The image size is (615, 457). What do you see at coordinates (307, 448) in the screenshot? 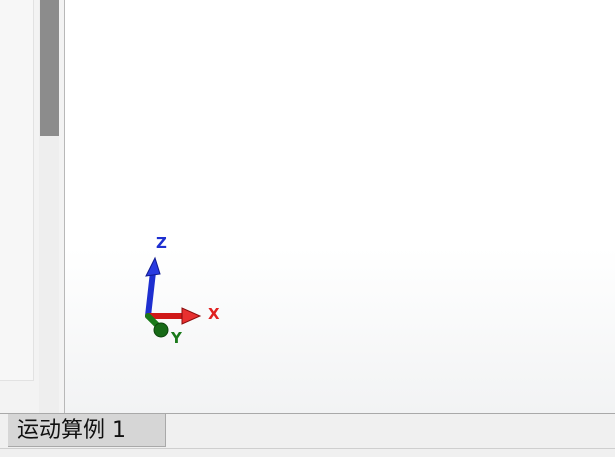
I see `tab-bar-divider` at bounding box center [307, 448].